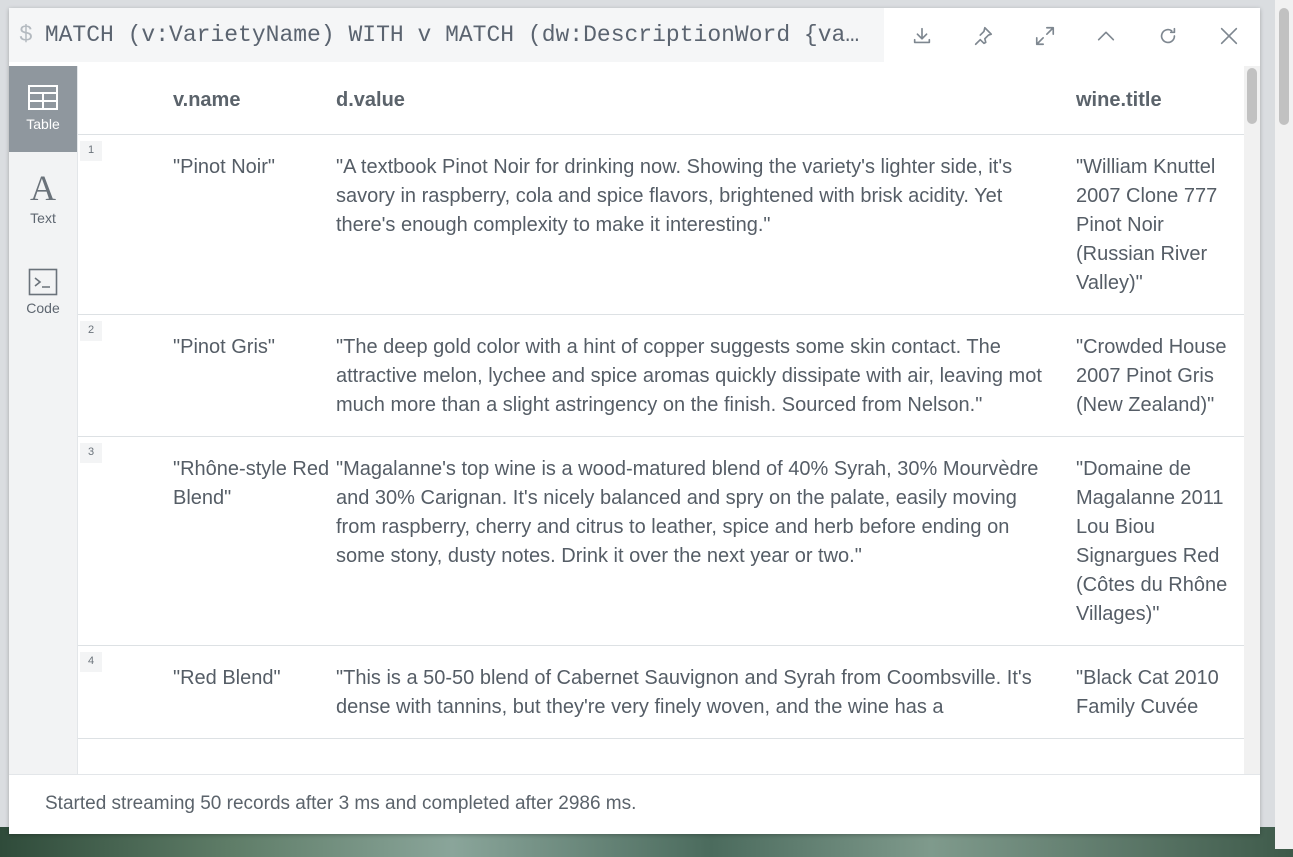 This screenshot has height=857, width=1293. What do you see at coordinates (1284, 424) in the screenshot?
I see `page-scrollbar` at bounding box center [1284, 424].